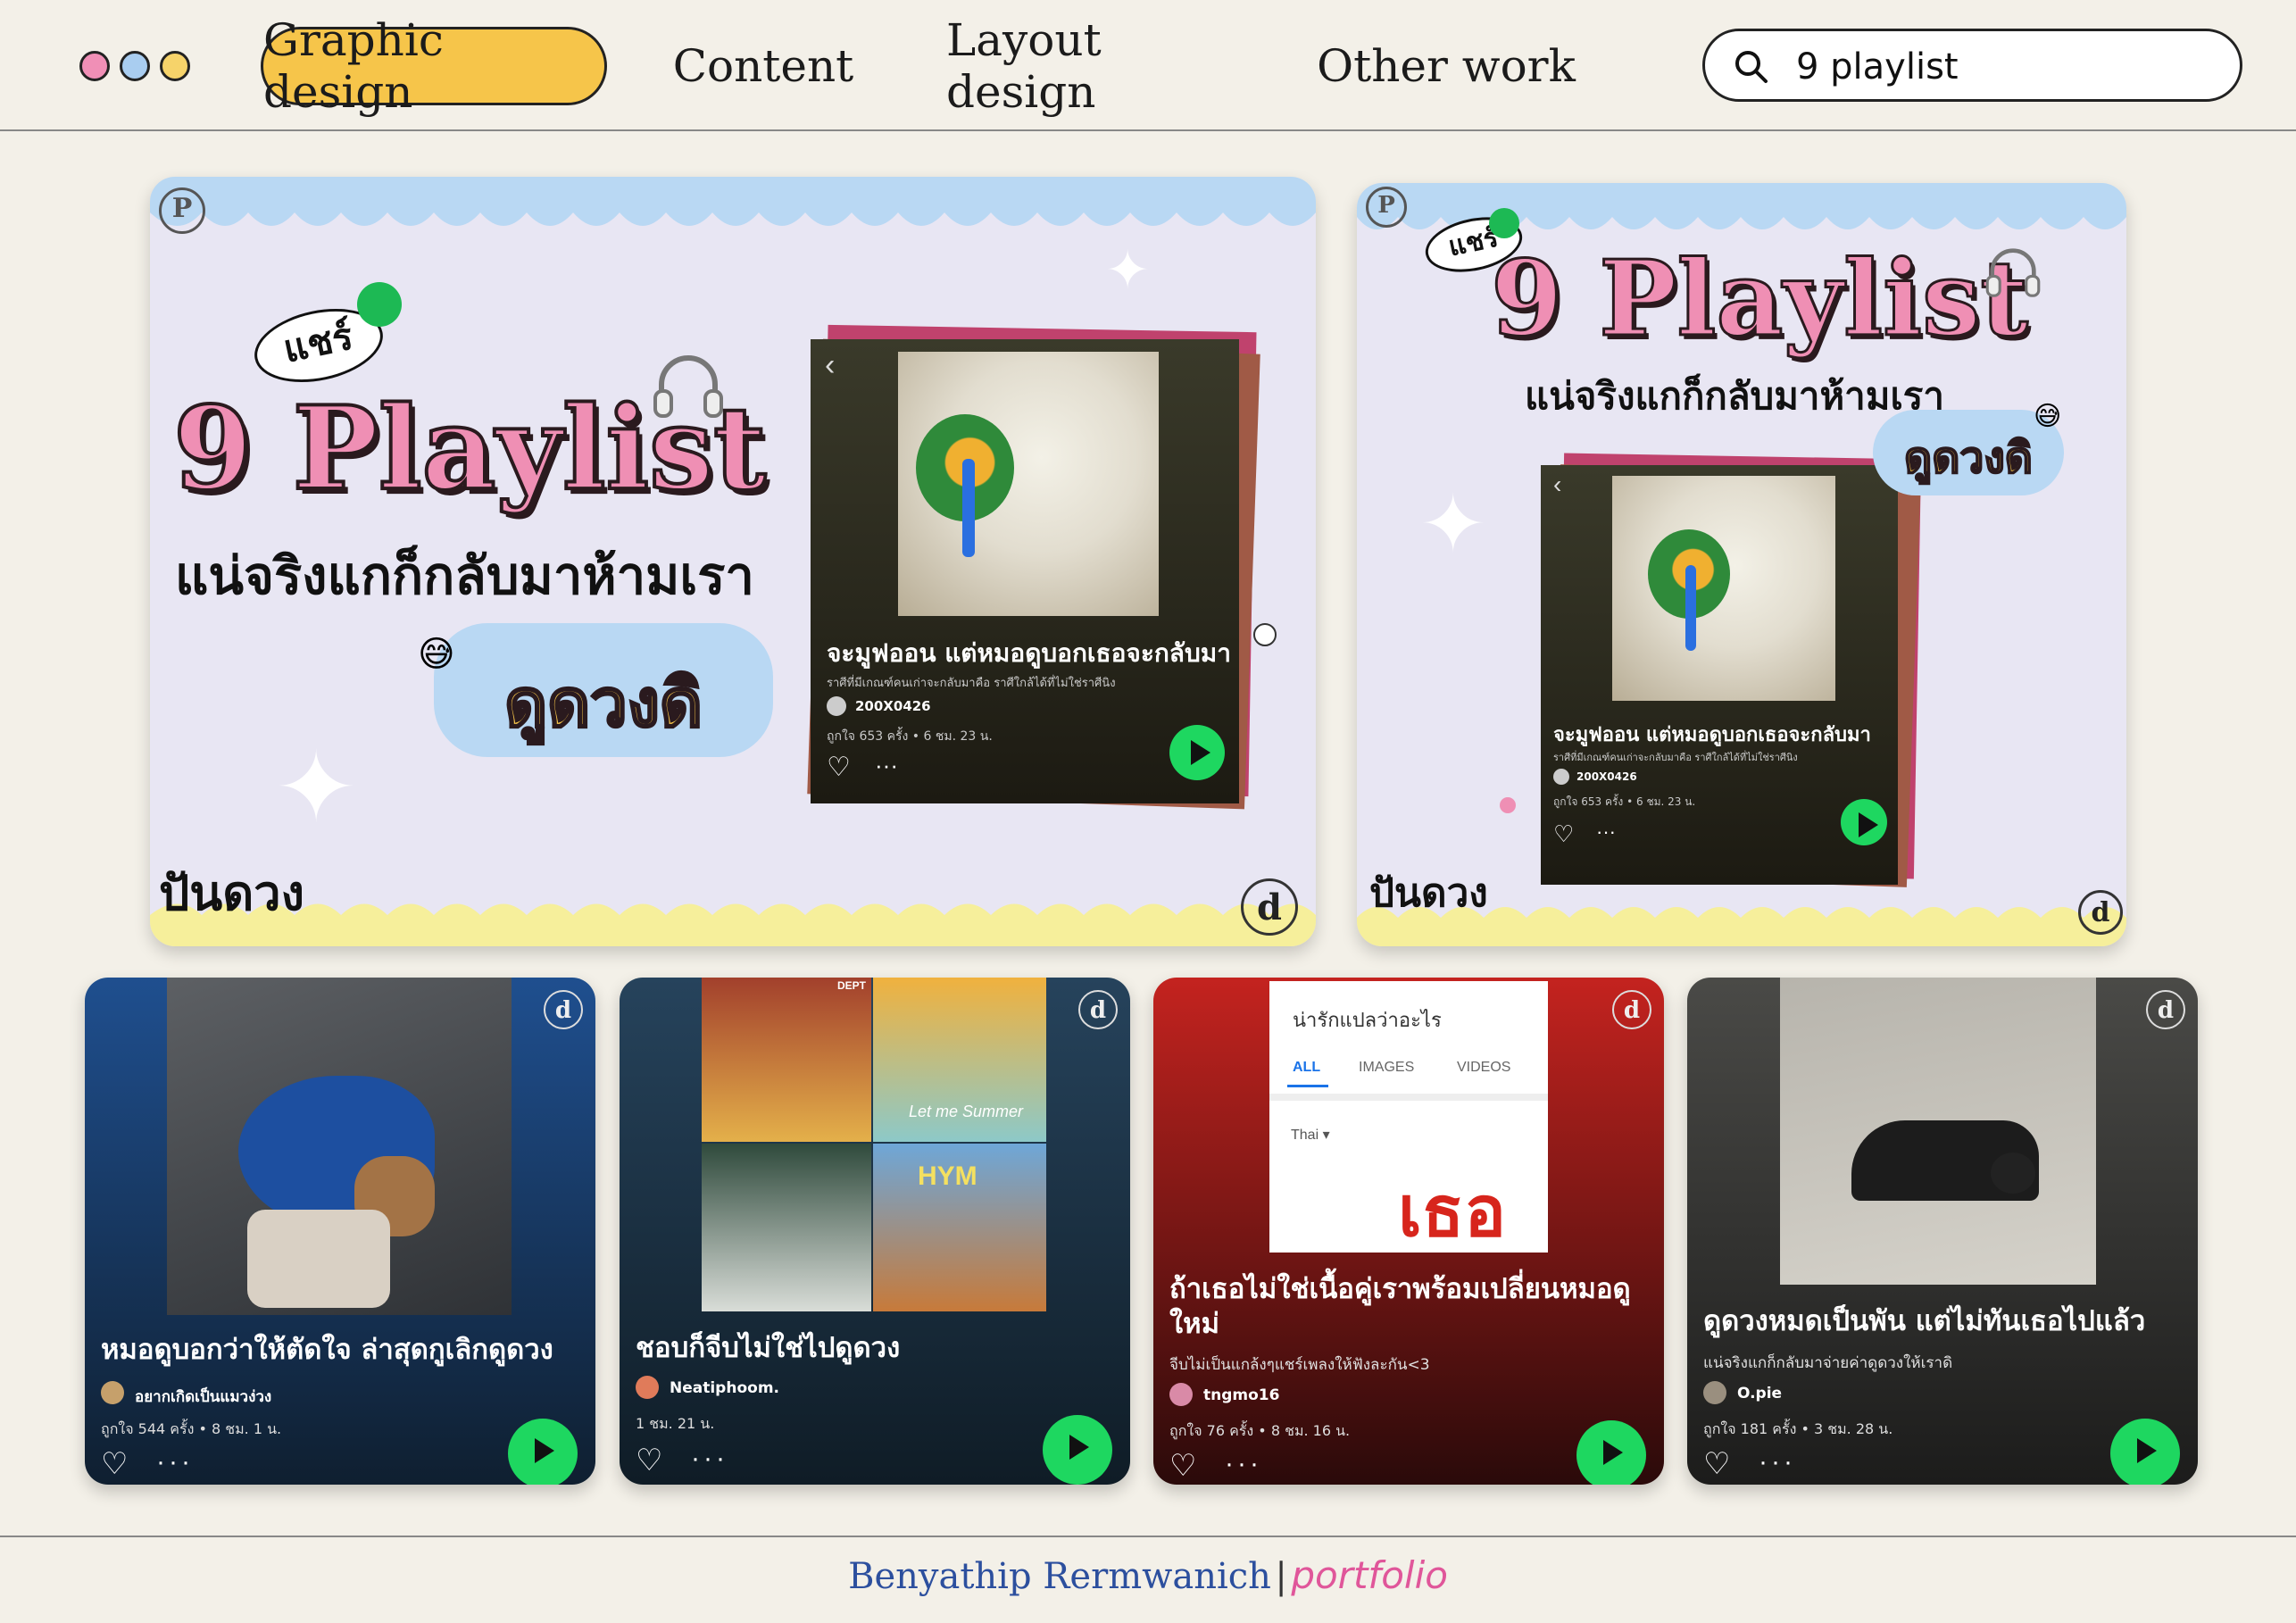 The image size is (2296, 1623). What do you see at coordinates (966, 1111) in the screenshot?
I see `album-2-label: Let me Summer` at bounding box center [966, 1111].